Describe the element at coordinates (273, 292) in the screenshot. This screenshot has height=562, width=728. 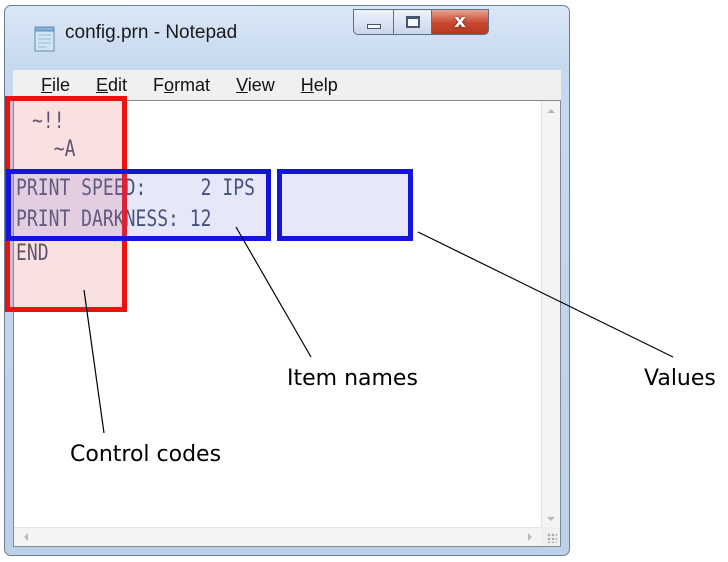
I see `item-names-leader` at that location.